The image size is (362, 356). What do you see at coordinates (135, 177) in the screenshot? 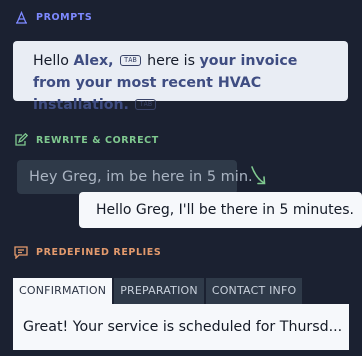
I see `original-message-bubble: Hey Greg, im be here in 5 min.` at bounding box center [135, 177].